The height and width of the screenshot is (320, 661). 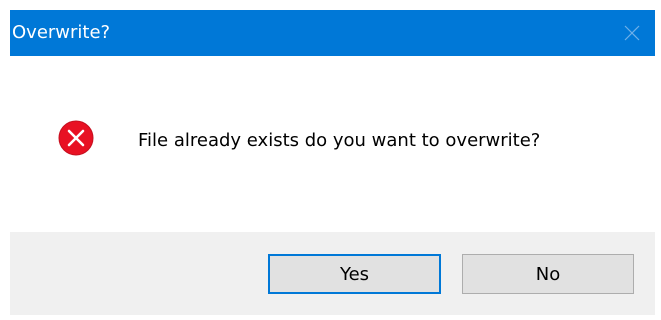 I want to click on error-icon, so click(x=76, y=138).